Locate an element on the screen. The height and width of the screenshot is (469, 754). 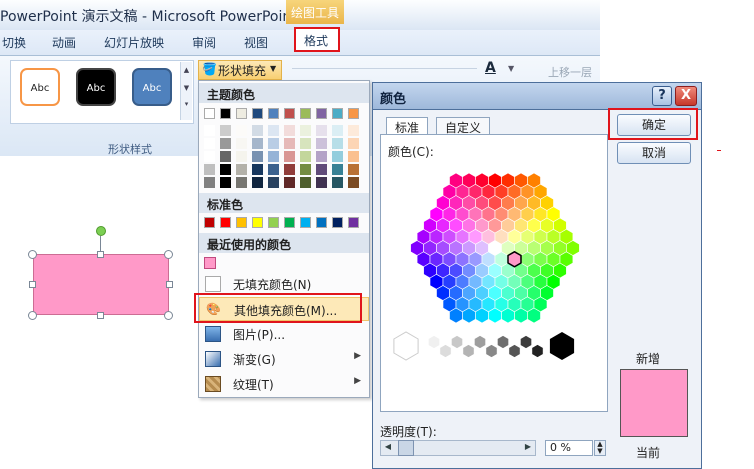
tab-view: 视图 is located at coordinates (256, 42).